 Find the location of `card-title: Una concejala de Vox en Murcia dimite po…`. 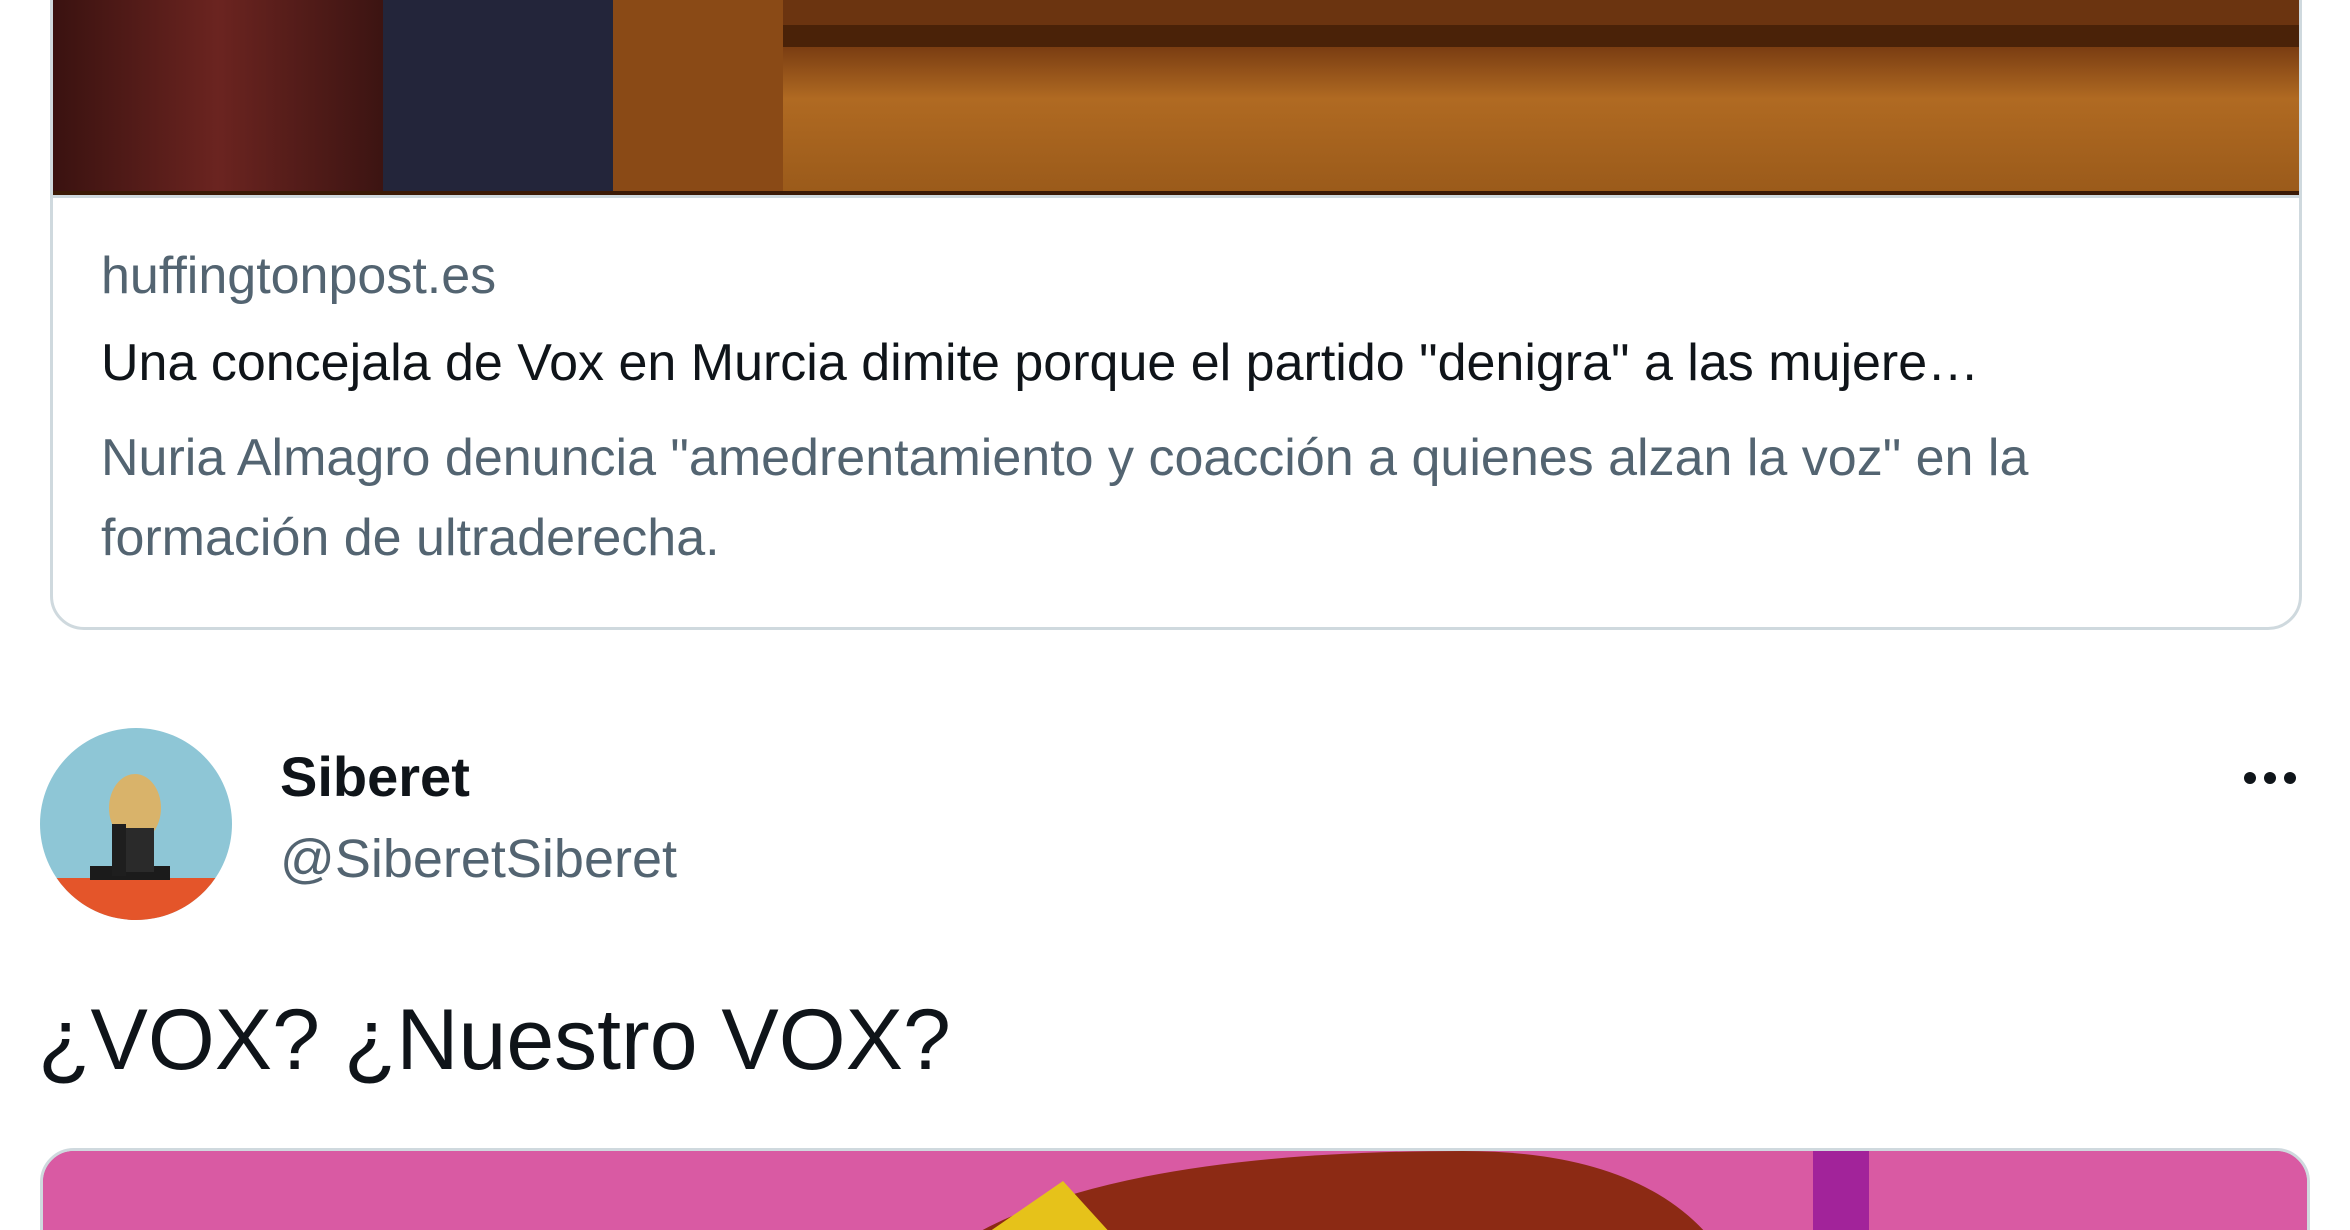

card-title: Una concejala de Vox en Murcia dimite po… is located at coordinates (1040, 363).